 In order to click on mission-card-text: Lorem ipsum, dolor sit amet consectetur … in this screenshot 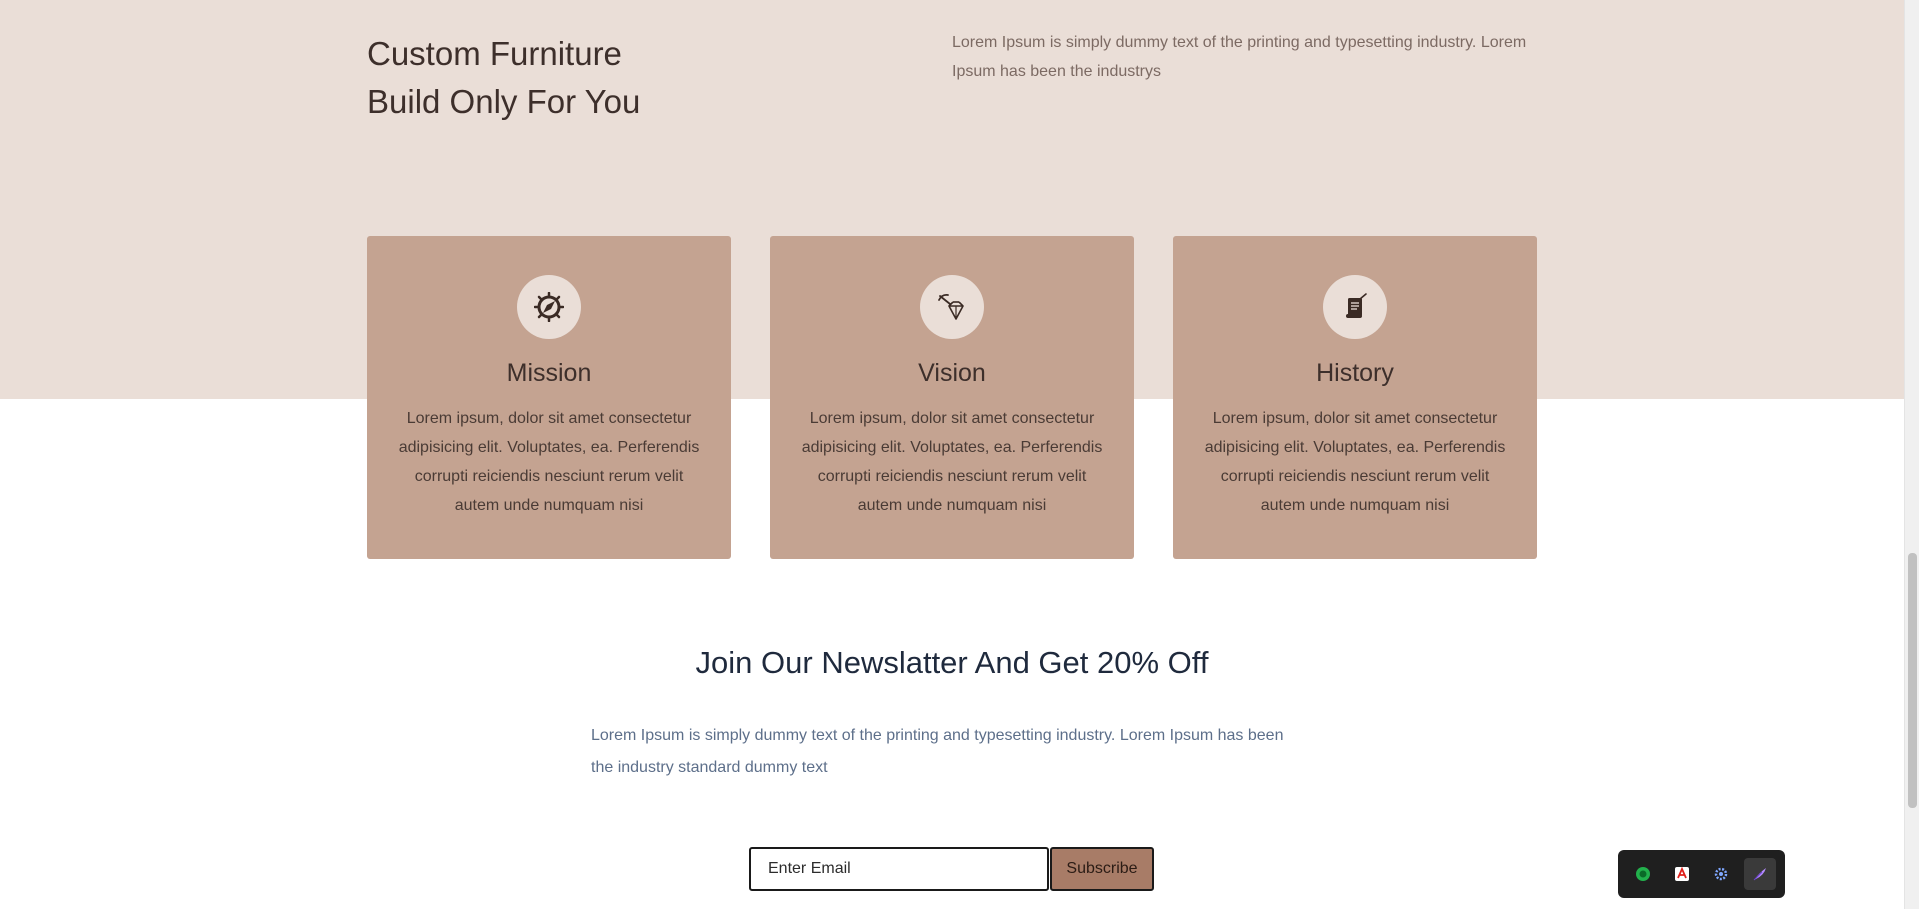, I will do `click(549, 462)`.